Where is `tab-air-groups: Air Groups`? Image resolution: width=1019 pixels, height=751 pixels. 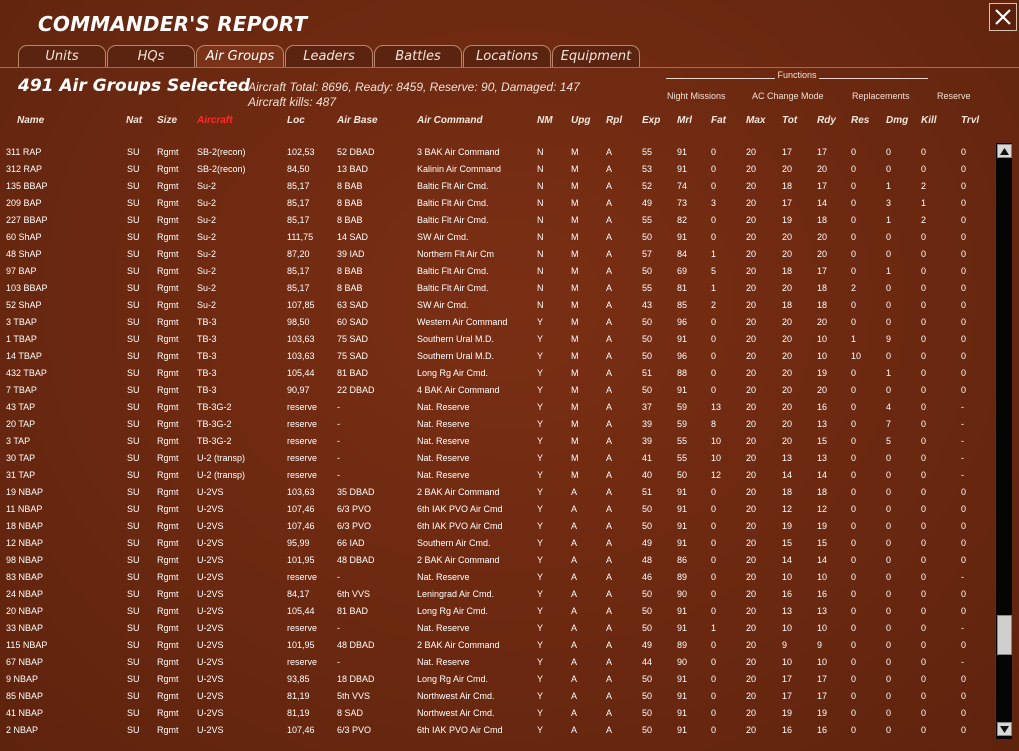 tab-air-groups: Air Groups is located at coordinates (240, 56).